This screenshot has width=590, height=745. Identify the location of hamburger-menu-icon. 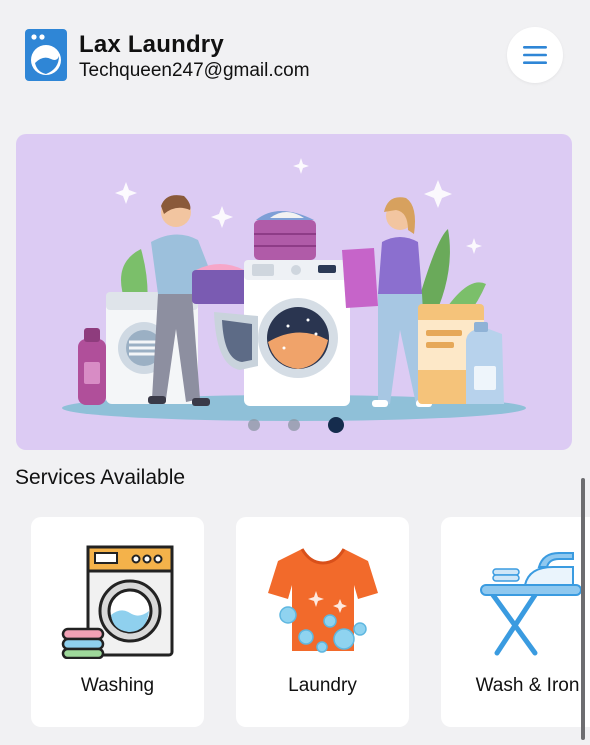
(535, 55).